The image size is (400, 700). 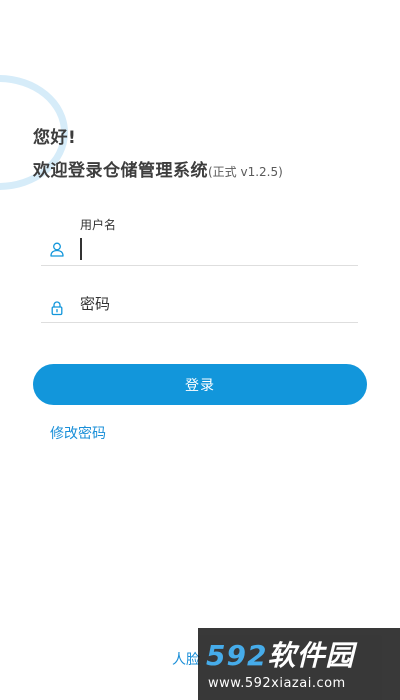 I want to click on password-field, so click(x=199, y=302).